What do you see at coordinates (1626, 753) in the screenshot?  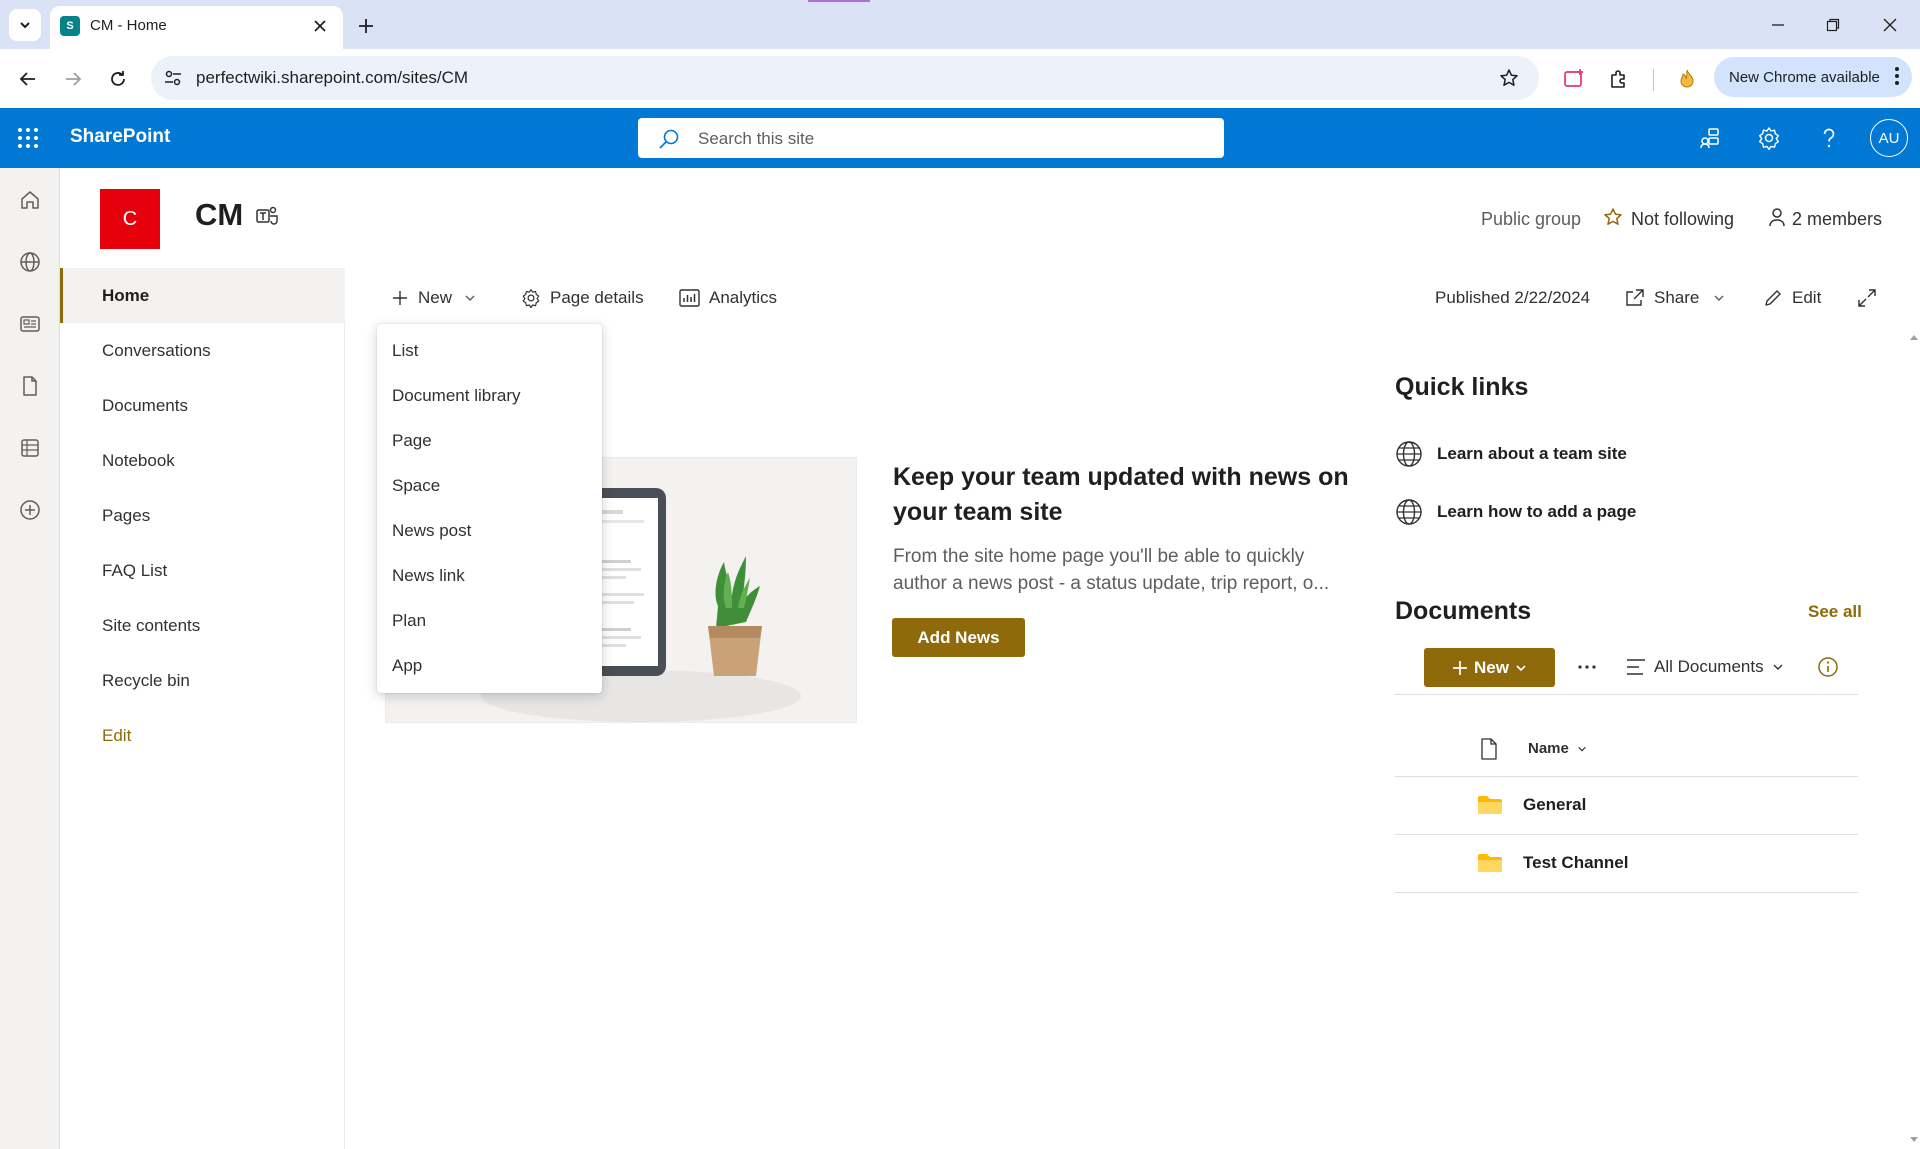 I see `documents-column-header: Name` at bounding box center [1626, 753].